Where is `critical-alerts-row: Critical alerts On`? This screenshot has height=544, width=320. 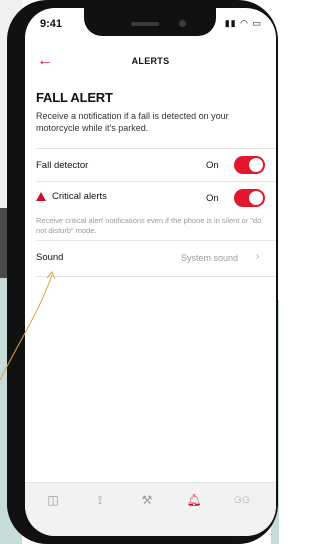 critical-alerts-row: Critical alerts On is located at coordinates (156, 199).